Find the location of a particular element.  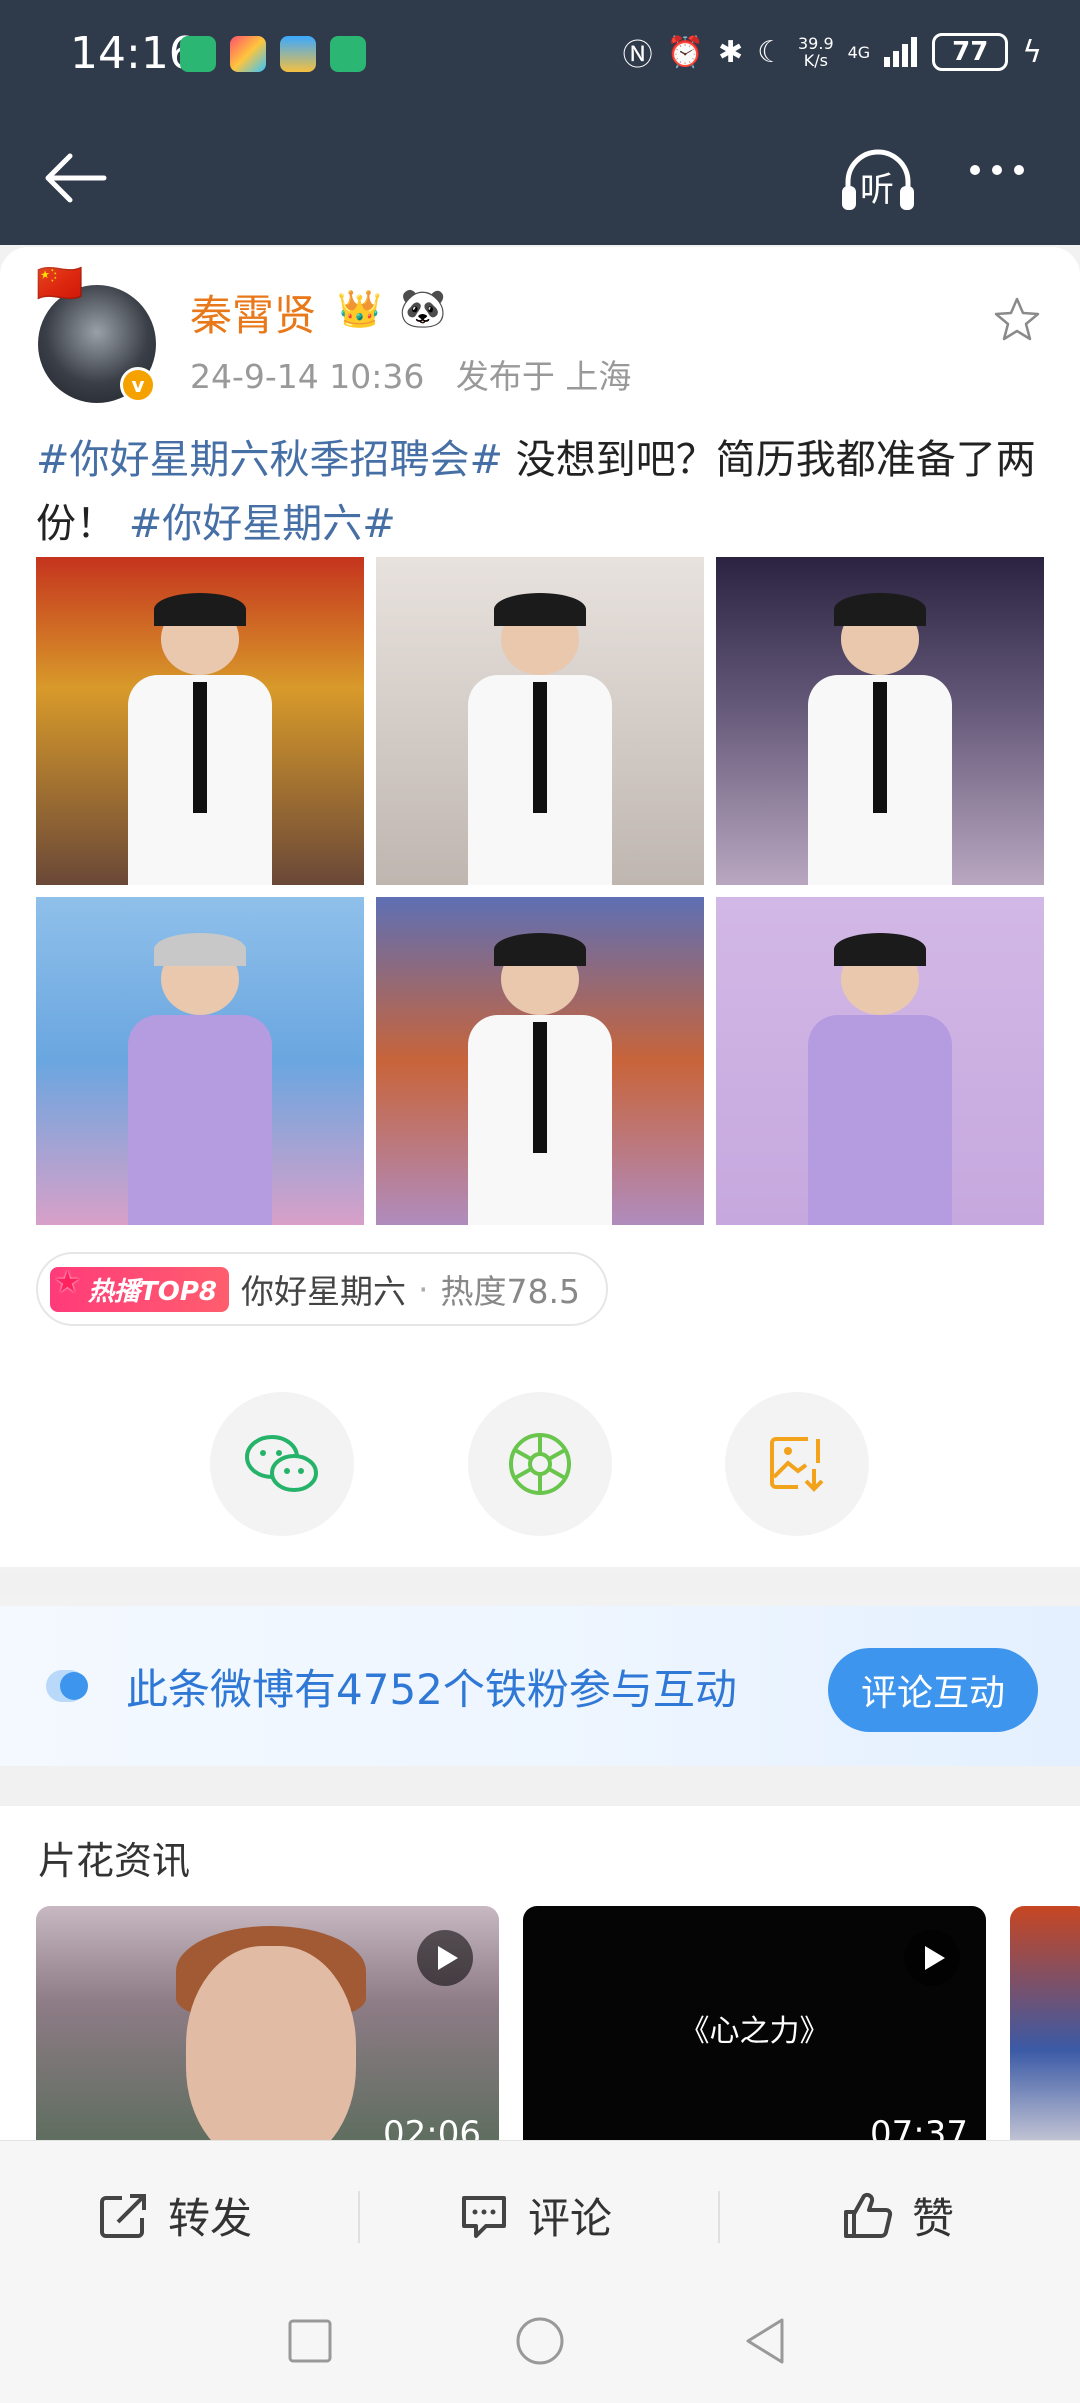

save-image-button is located at coordinates (797, 1464).